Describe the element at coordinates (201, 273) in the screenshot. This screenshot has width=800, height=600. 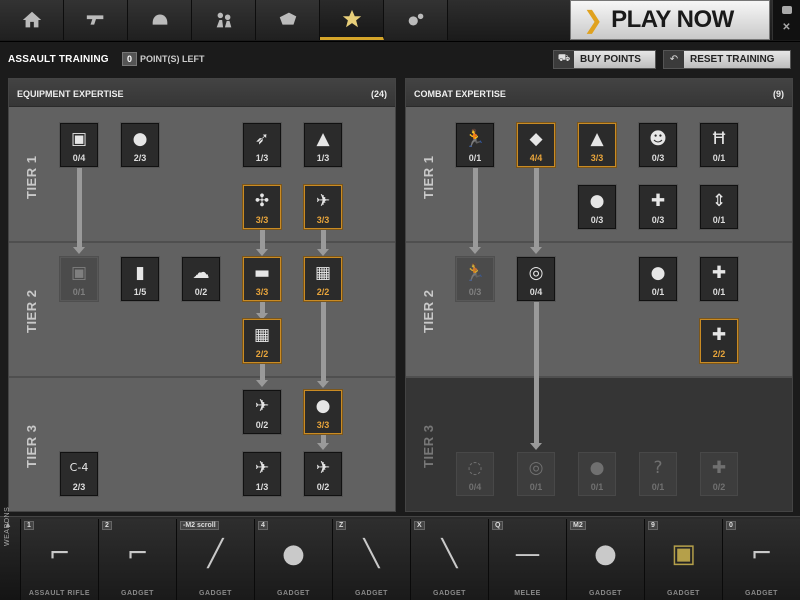
I see `smoke-icon: ☁` at that location.